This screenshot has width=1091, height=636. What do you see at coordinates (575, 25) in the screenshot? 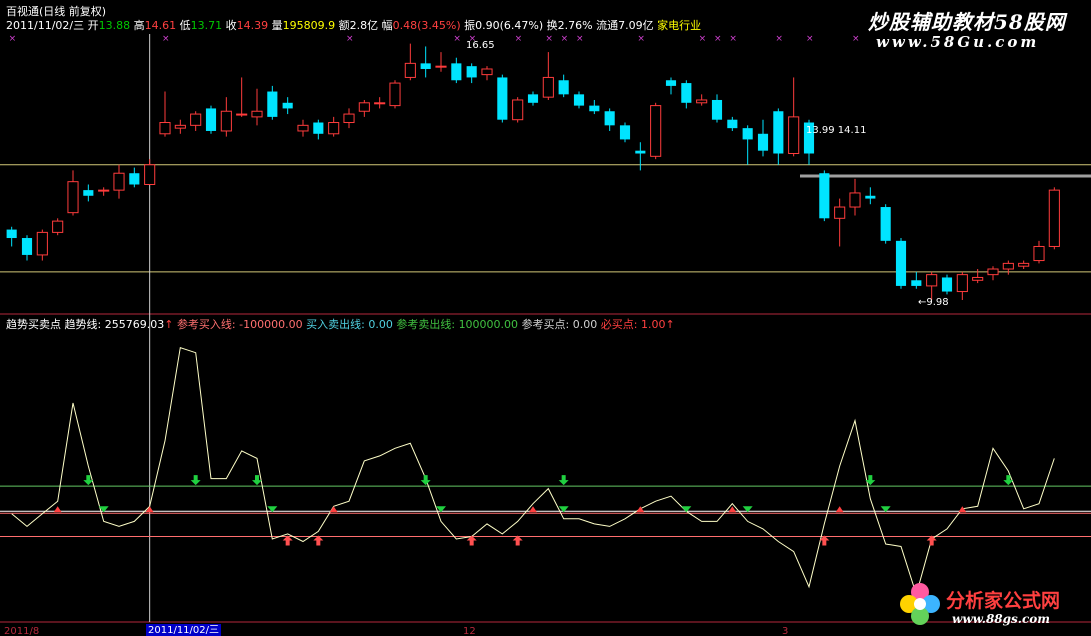
I see `turnover-value: 2.76%` at bounding box center [575, 25].